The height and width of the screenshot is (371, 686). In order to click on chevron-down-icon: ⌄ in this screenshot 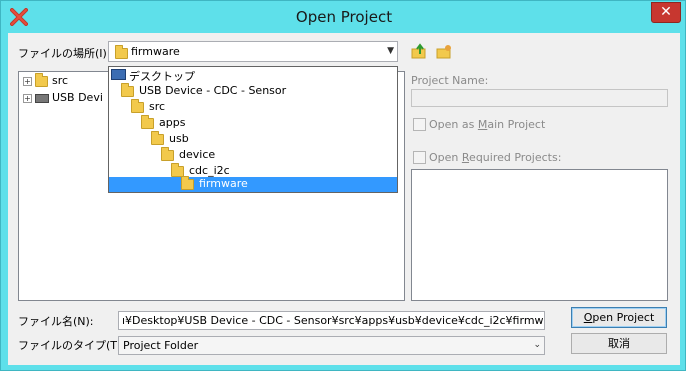, I will do `click(537, 345)`.